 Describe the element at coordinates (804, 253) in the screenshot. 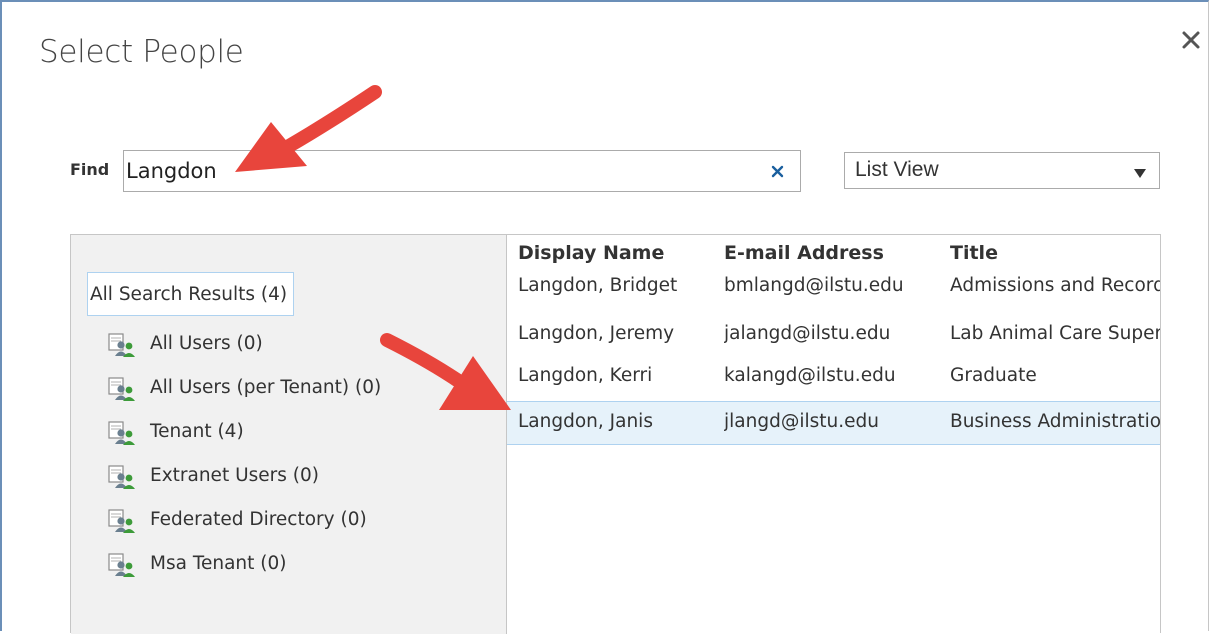

I see `column-header-email: E-mail Address` at that location.